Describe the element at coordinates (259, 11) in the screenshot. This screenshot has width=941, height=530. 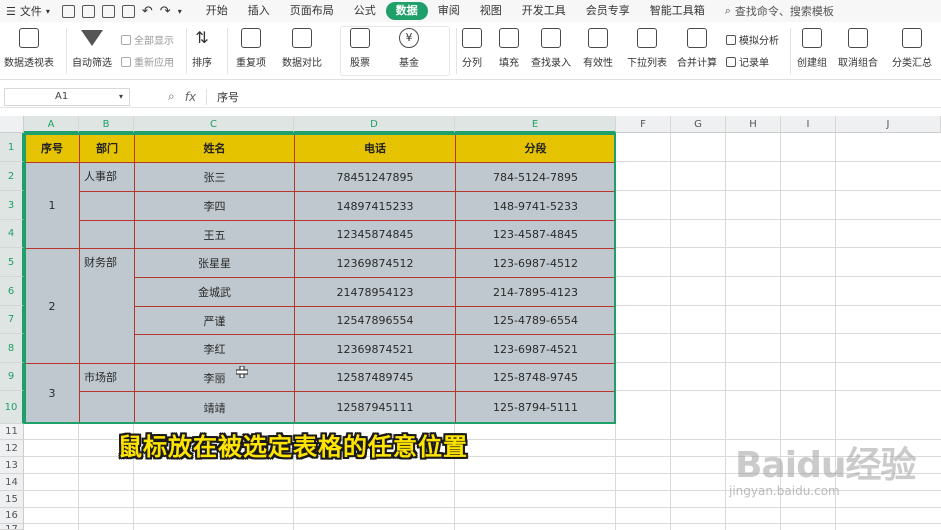
I see `tab-insert: 插入` at that location.